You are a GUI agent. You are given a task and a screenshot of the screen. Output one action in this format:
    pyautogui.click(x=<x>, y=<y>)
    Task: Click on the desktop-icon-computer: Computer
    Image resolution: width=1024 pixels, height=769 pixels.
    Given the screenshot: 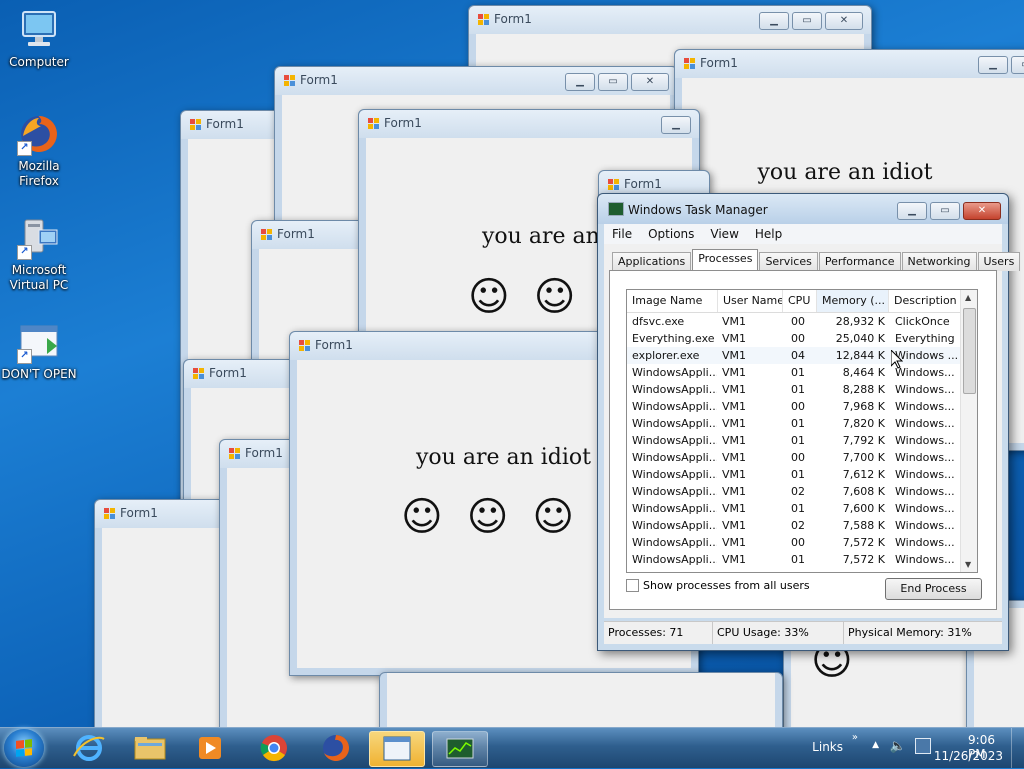 What is the action you would take?
    pyautogui.click(x=39, y=39)
    